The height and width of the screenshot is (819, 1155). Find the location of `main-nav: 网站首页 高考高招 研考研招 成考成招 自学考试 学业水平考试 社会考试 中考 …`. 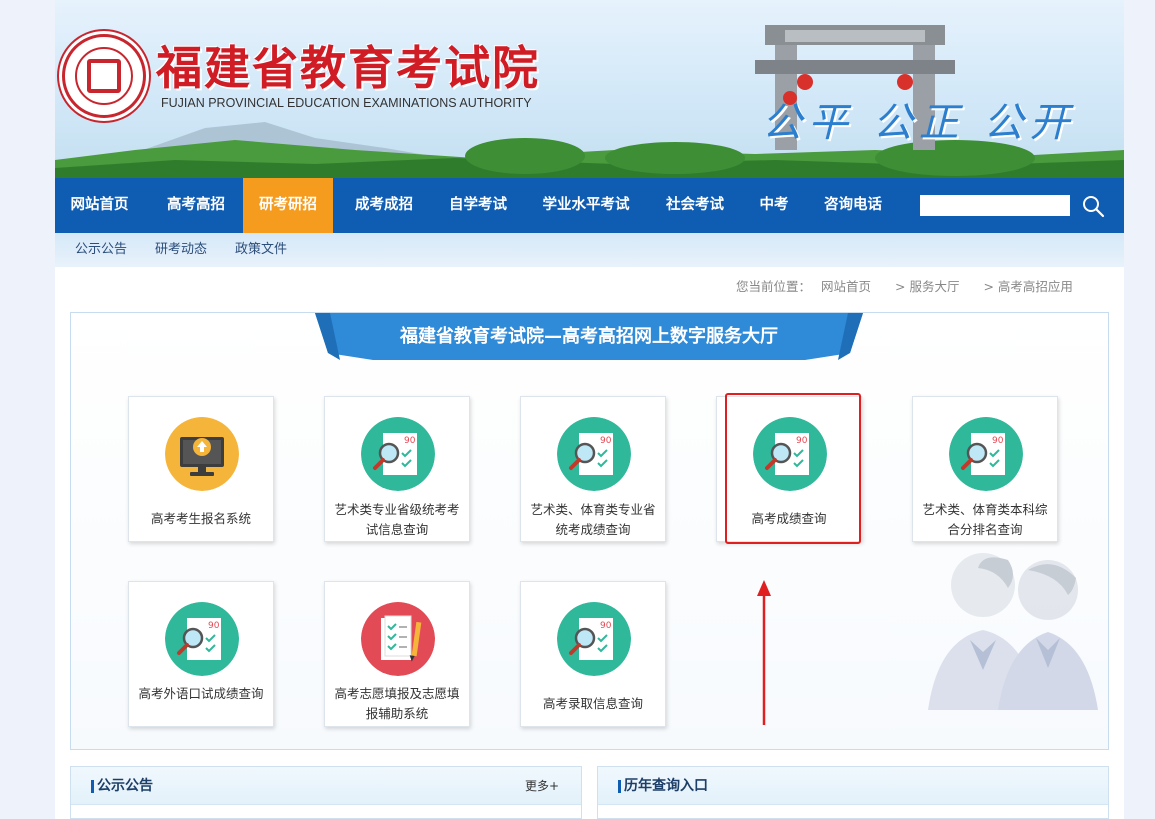

main-nav: 网站首页 高考高招 研考研招 成考成招 自学考试 学业水平考试 社会考试 中考 … is located at coordinates (589, 205).